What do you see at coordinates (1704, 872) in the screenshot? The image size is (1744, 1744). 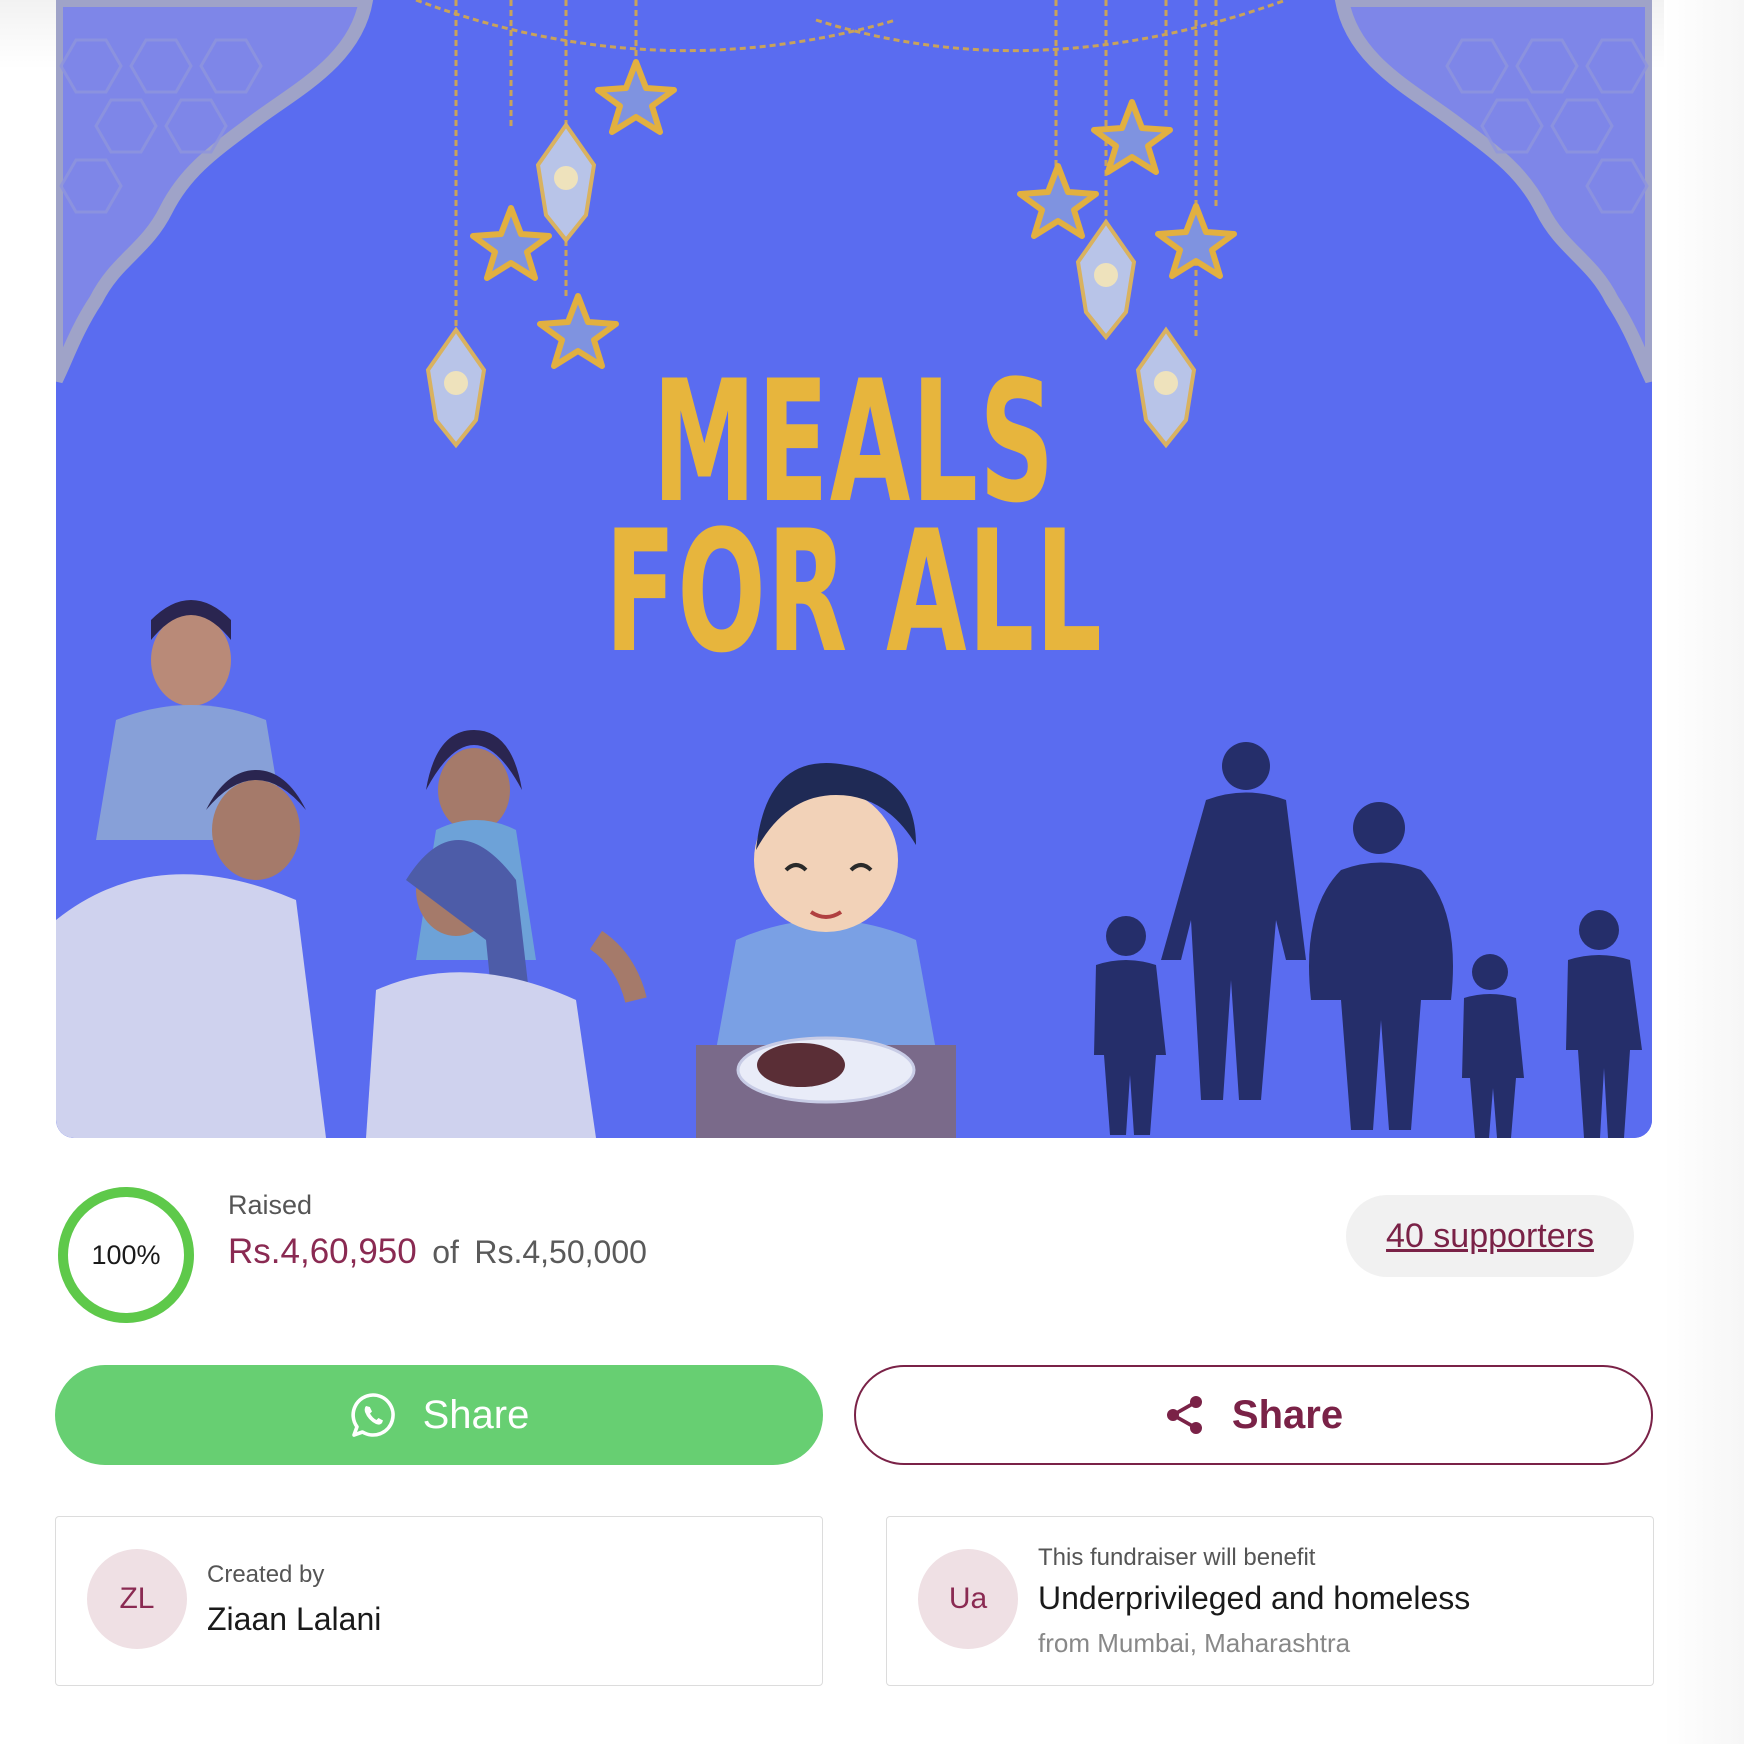 I see `right-edge-gutter` at bounding box center [1704, 872].